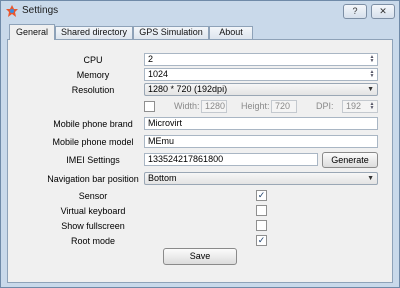 The width and height of the screenshot is (400, 288). What do you see at coordinates (93, 241) in the screenshot?
I see `root-mode-label: Root mode` at bounding box center [93, 241].